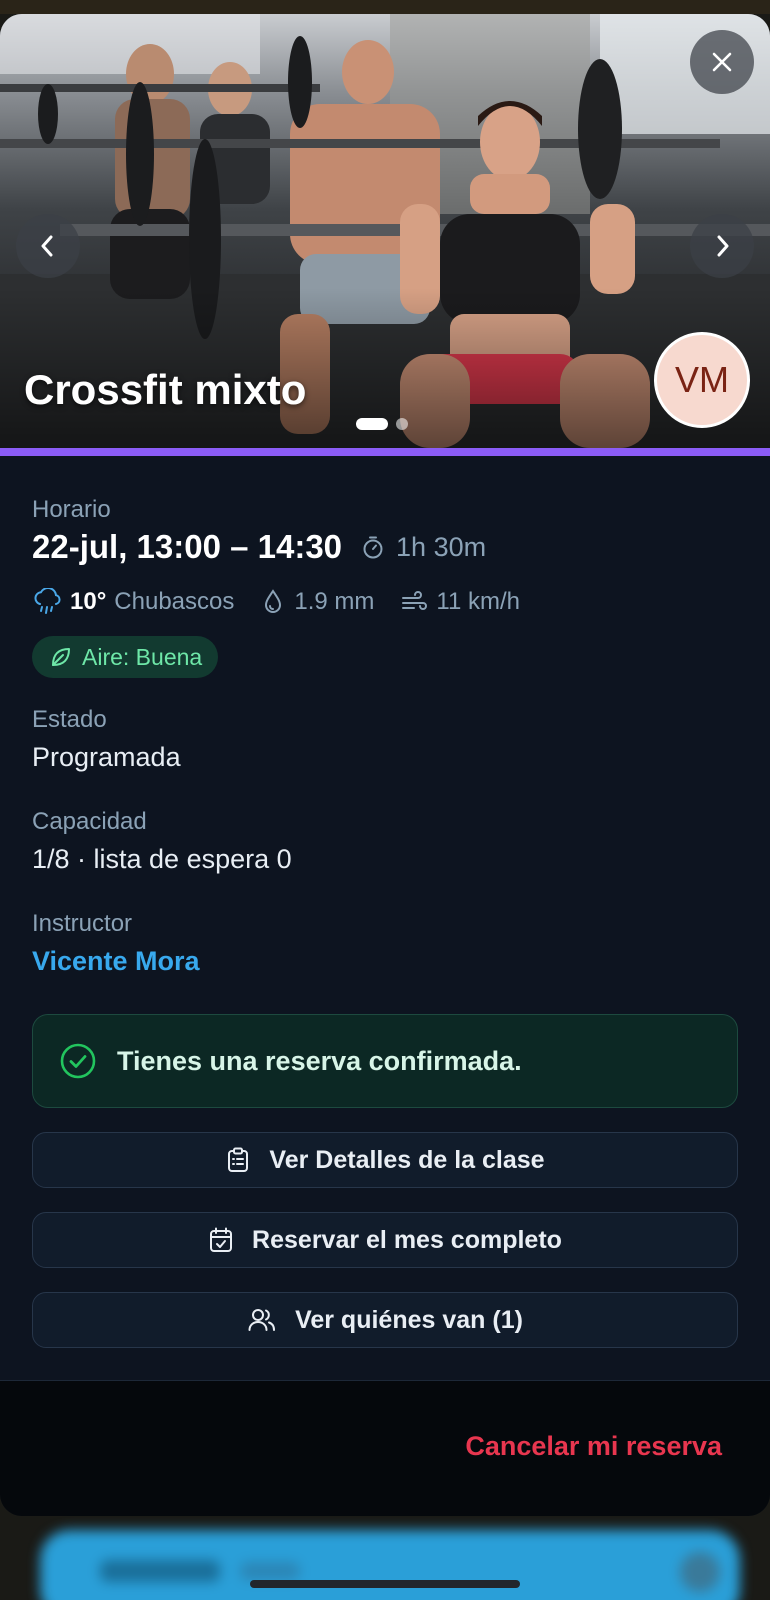  What do you see at coordinates (61, 657) in the screenshot?
I see `leaf-icon` at bounding box center [61, 657].